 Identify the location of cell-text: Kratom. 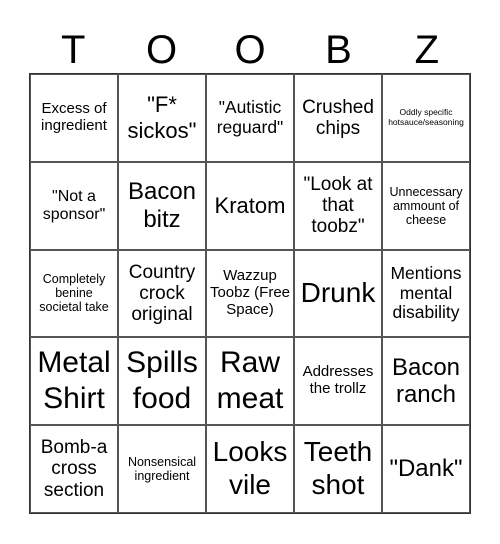
(250, 205).